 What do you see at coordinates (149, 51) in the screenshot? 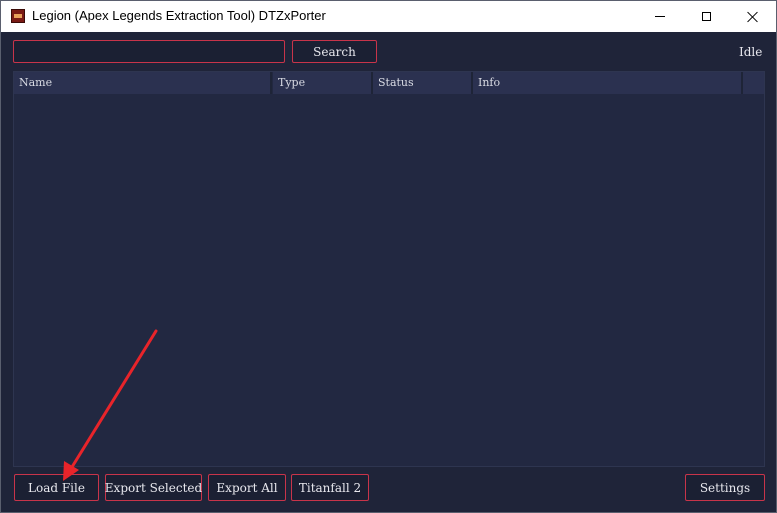
I see `search-input` at bounding box center [149, 51].